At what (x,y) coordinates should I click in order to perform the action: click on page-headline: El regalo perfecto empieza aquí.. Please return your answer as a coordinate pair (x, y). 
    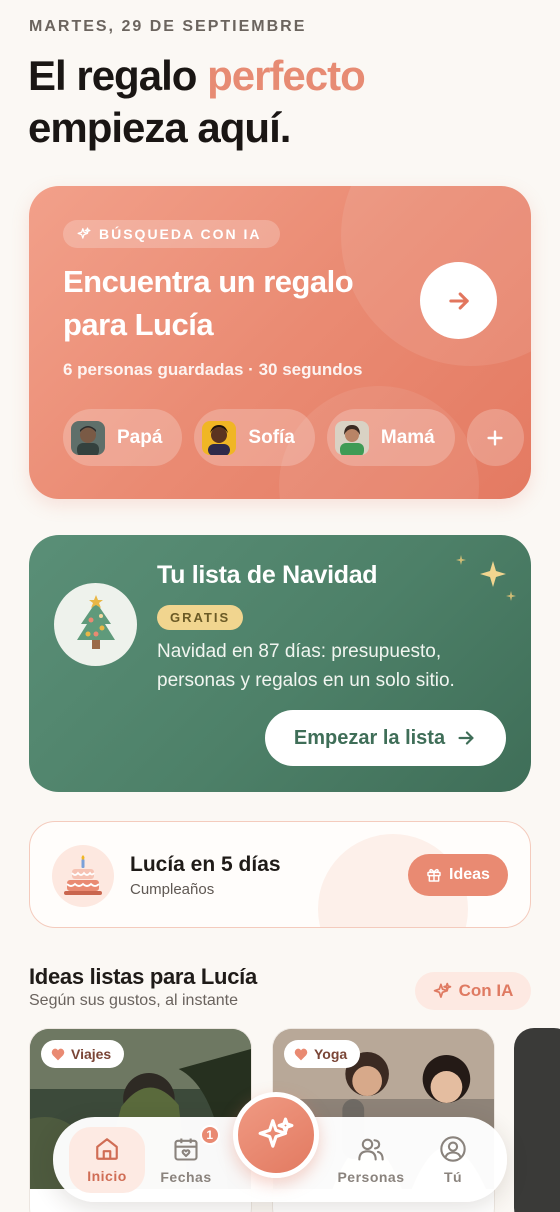
    Looking at the image, I should click on (197, 102).